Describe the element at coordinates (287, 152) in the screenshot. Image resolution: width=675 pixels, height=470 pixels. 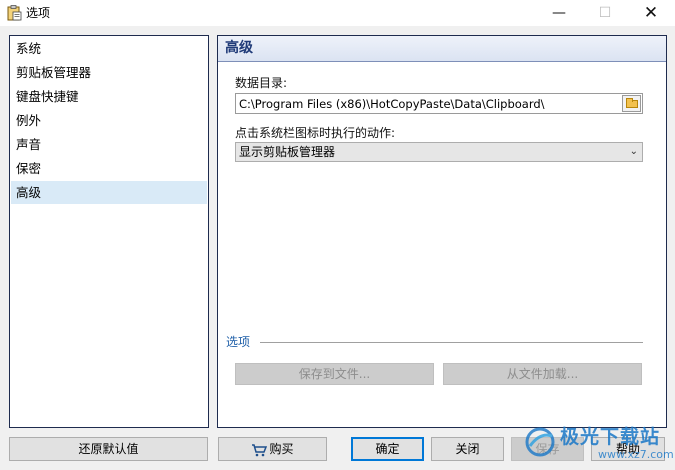
I see `tray-action-value: 显示剪贴板管理器` at that location.